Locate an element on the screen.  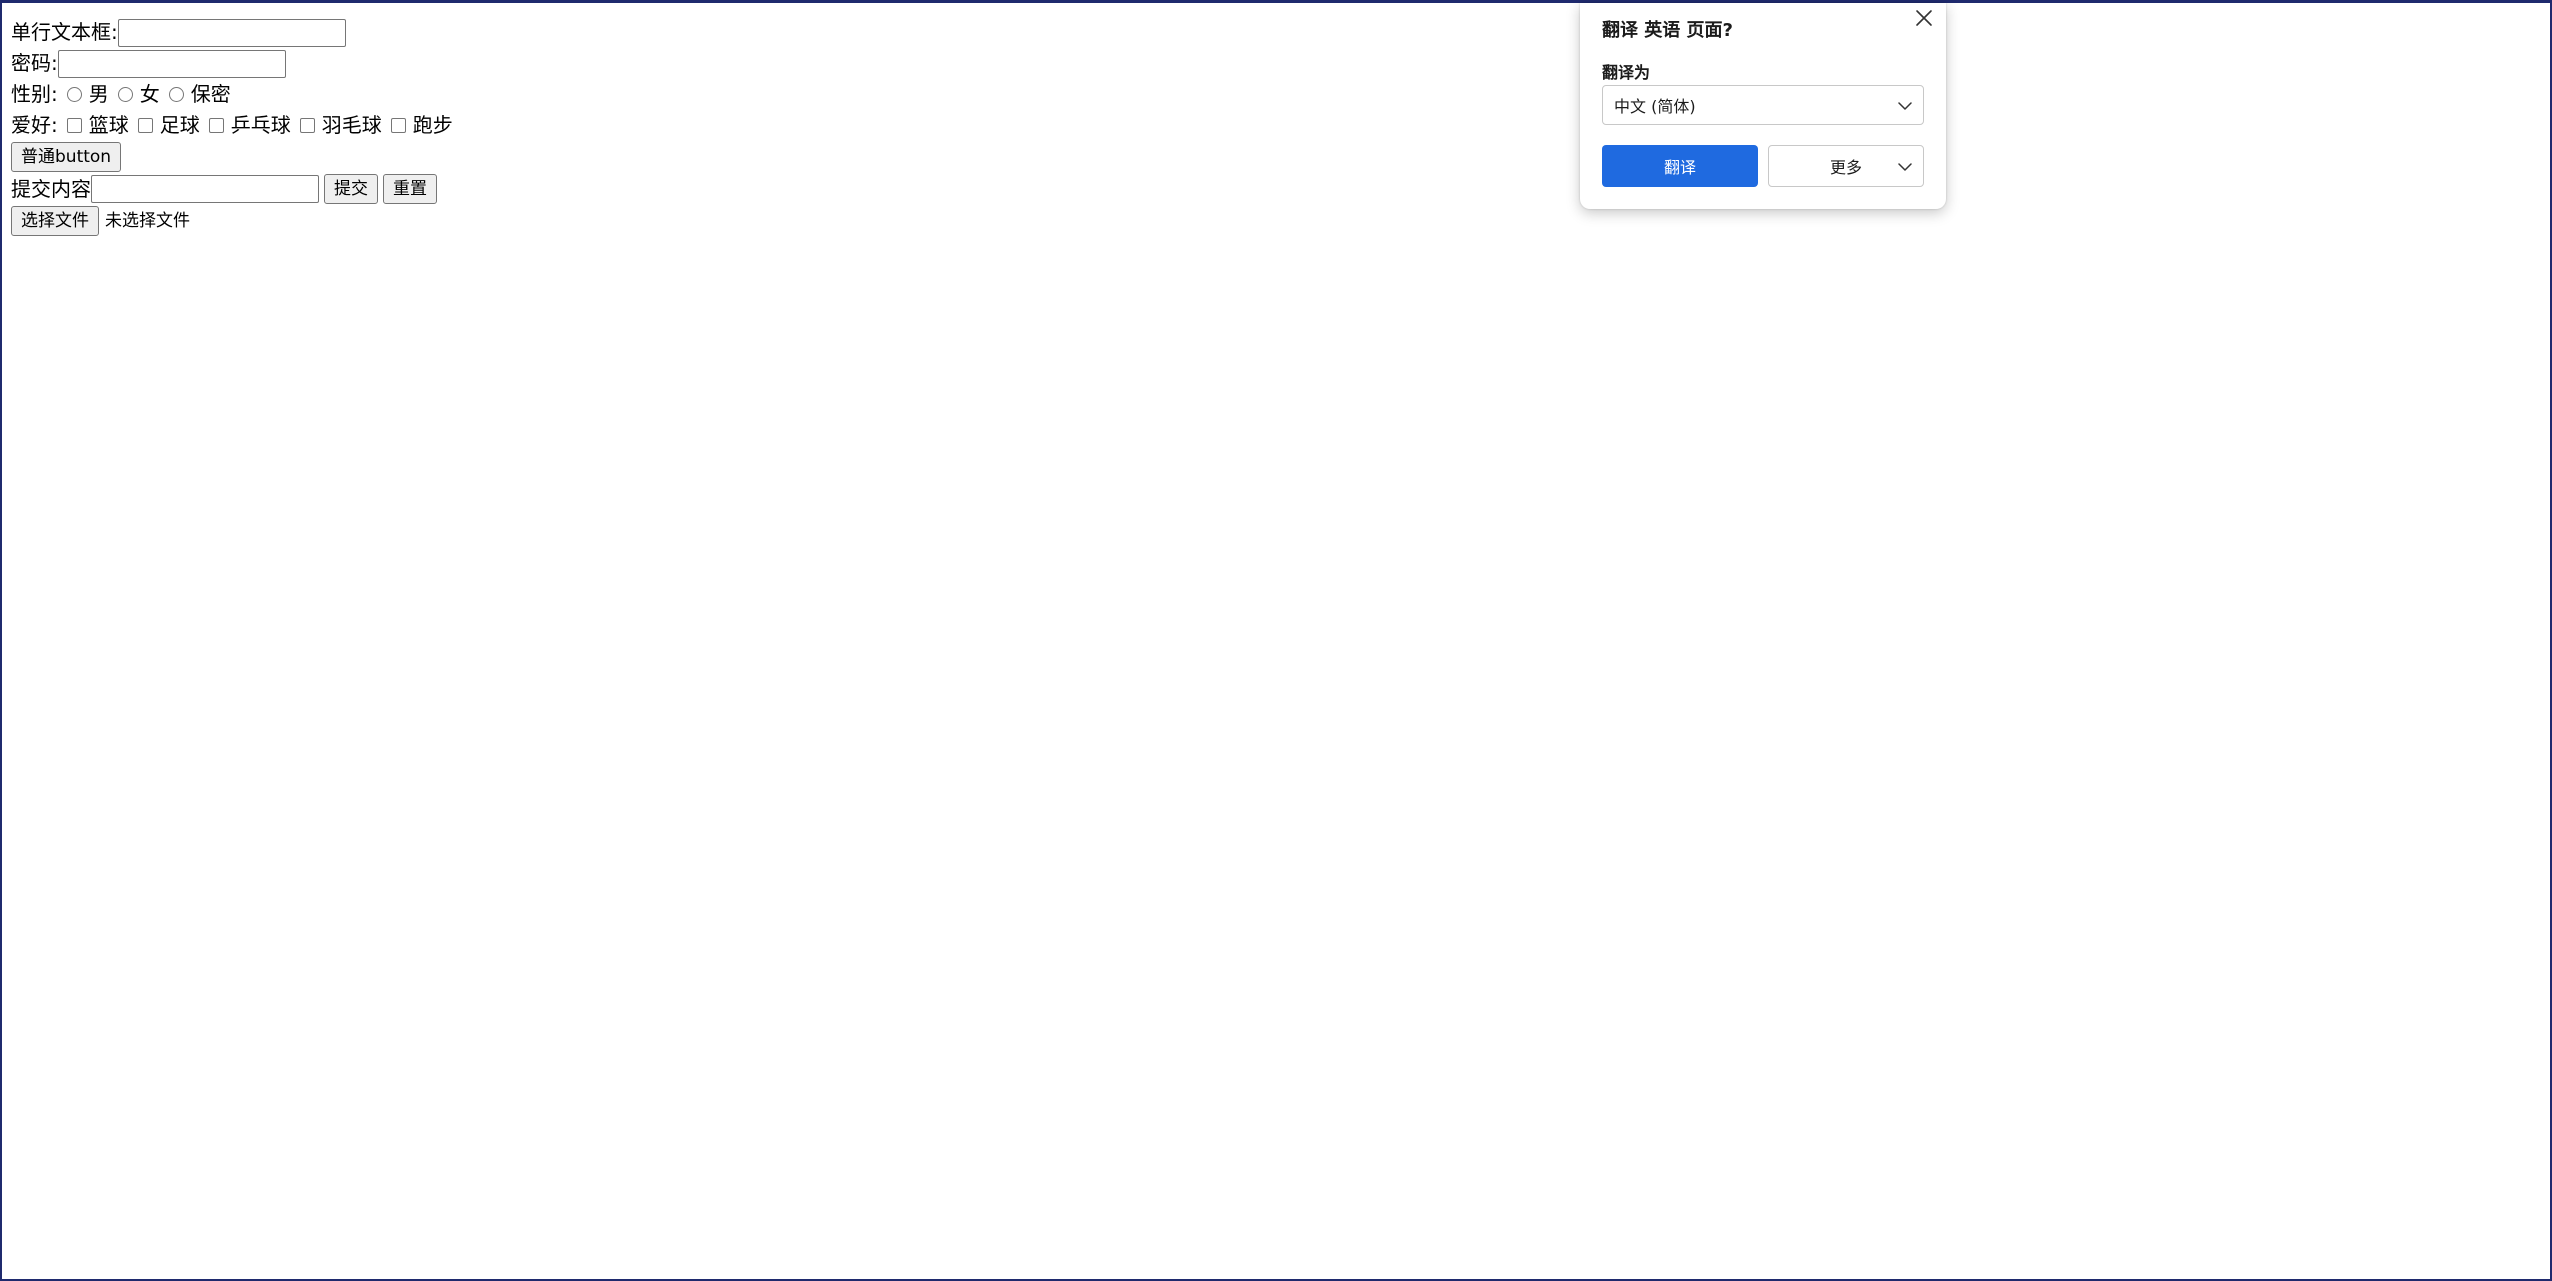
popup-title: 翻译 英语 页面? is located at coordinates (1667, 30).